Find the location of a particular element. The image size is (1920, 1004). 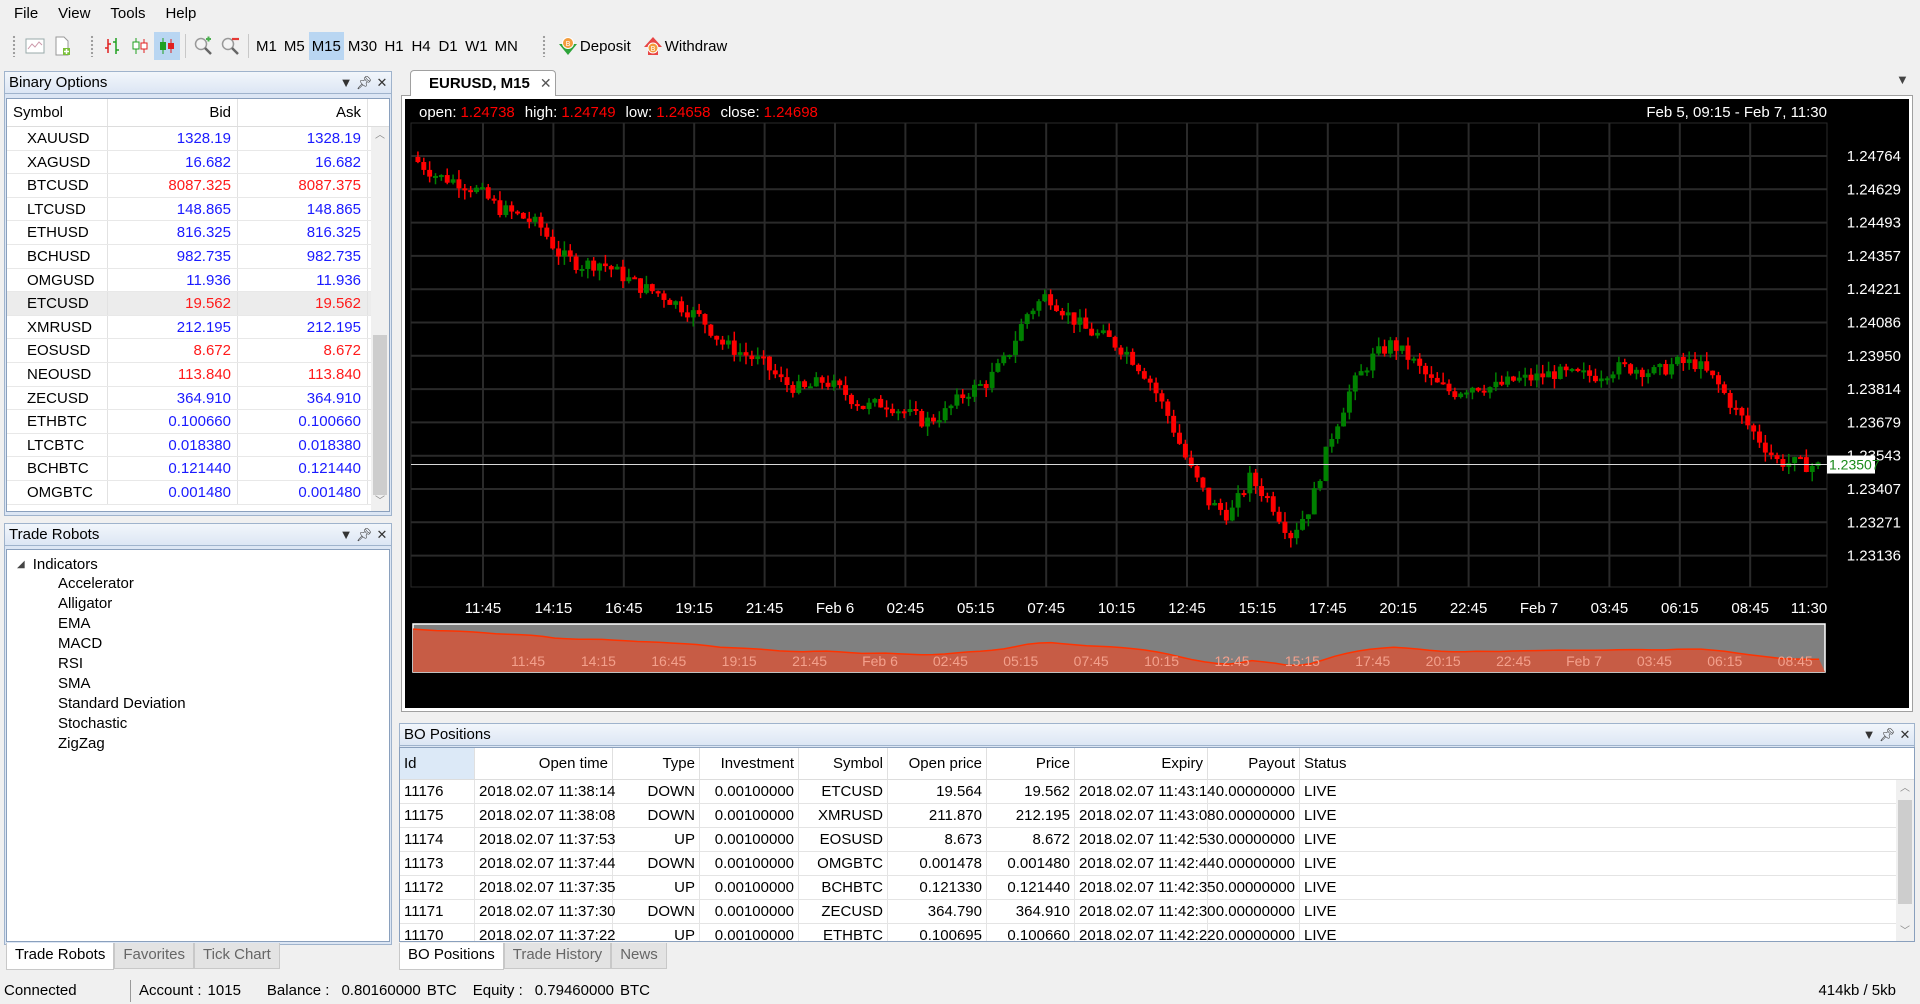

timeframe-h4: H4 is located at coordinates (421, 46).